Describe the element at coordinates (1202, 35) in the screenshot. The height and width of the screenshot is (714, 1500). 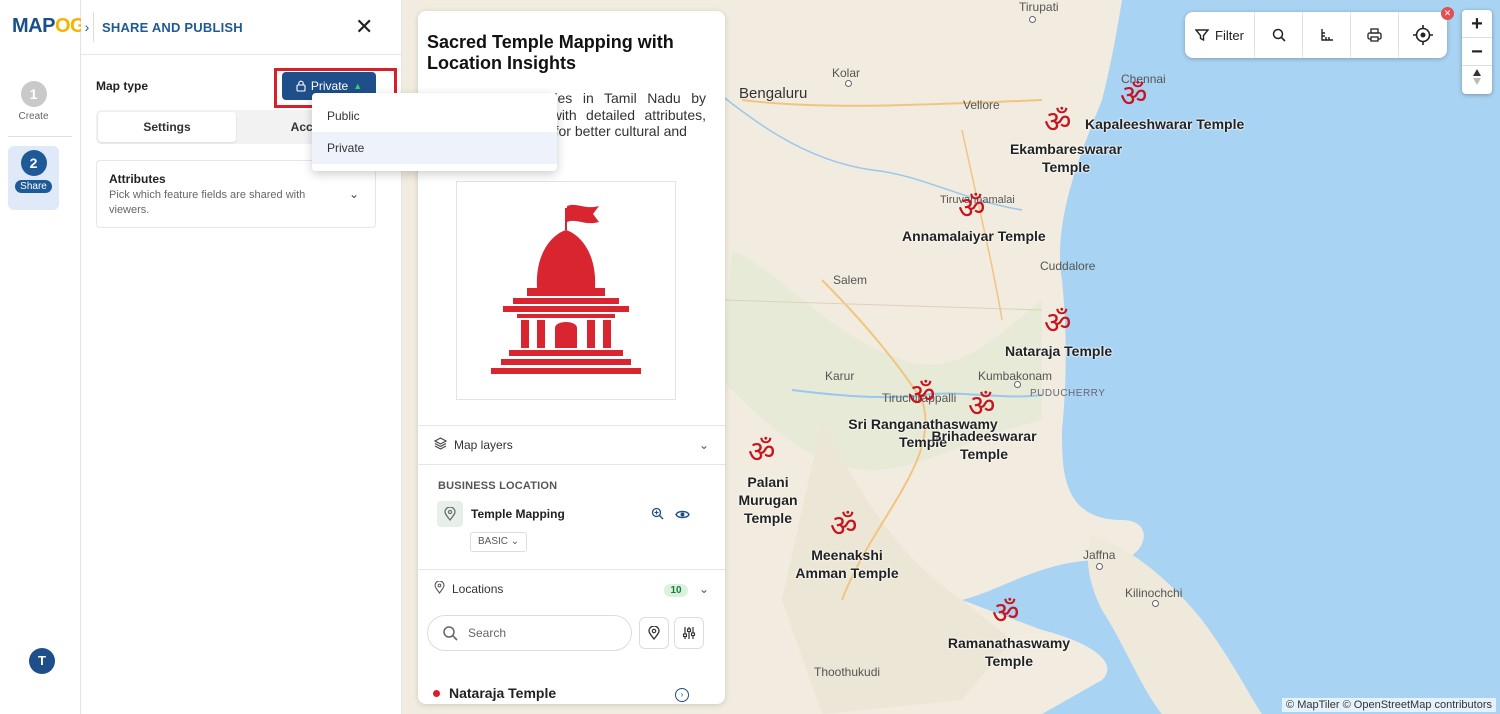
I see `filter-icon` at that location.